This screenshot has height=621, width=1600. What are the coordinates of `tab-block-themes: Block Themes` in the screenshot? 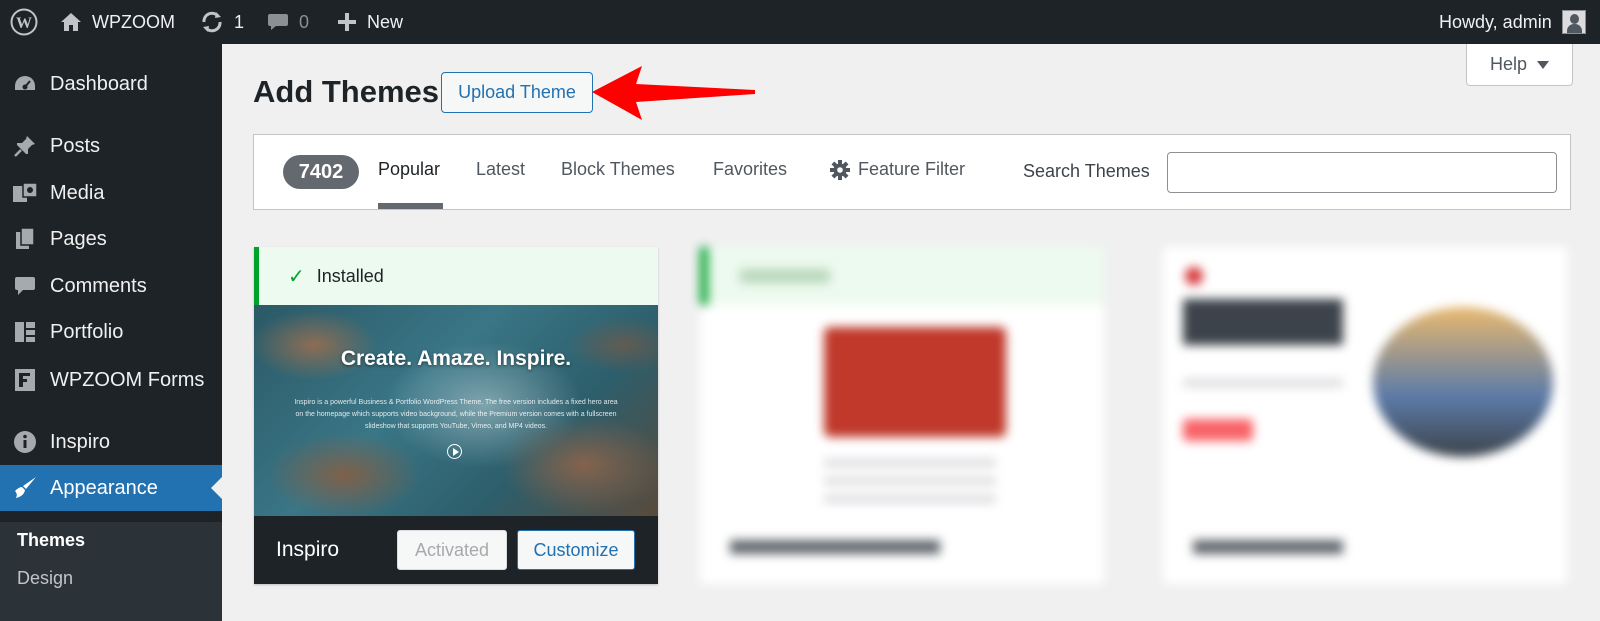 It's located at (618, 169).